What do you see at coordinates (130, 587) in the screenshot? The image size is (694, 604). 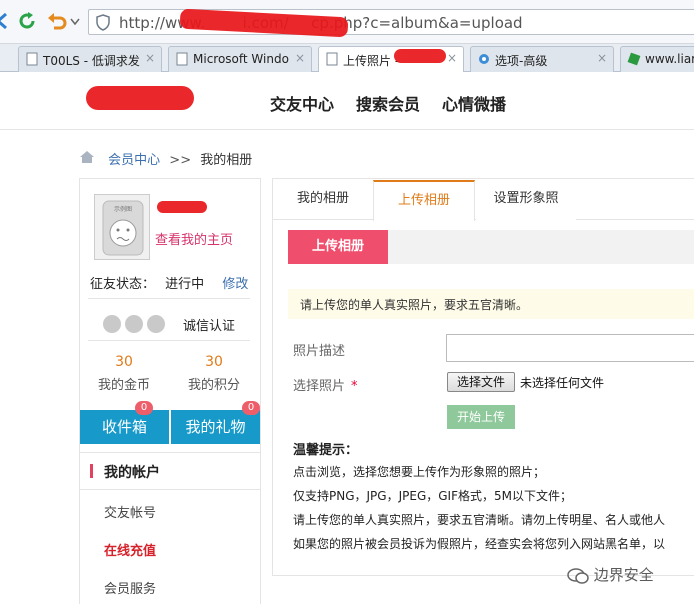 I see `menu-member-services: 会员服务` at bounding box center [130, 587].